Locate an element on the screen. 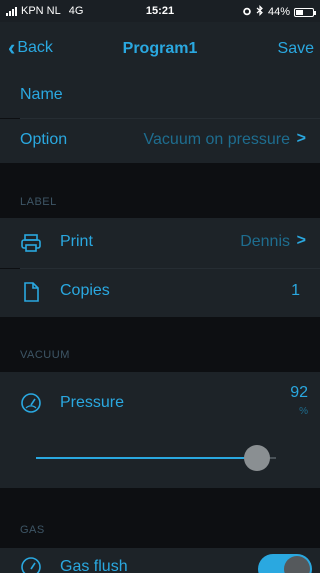 This screenshot has width=320, height=573. battery-percent: 44% is located at coordinates (278, 12).